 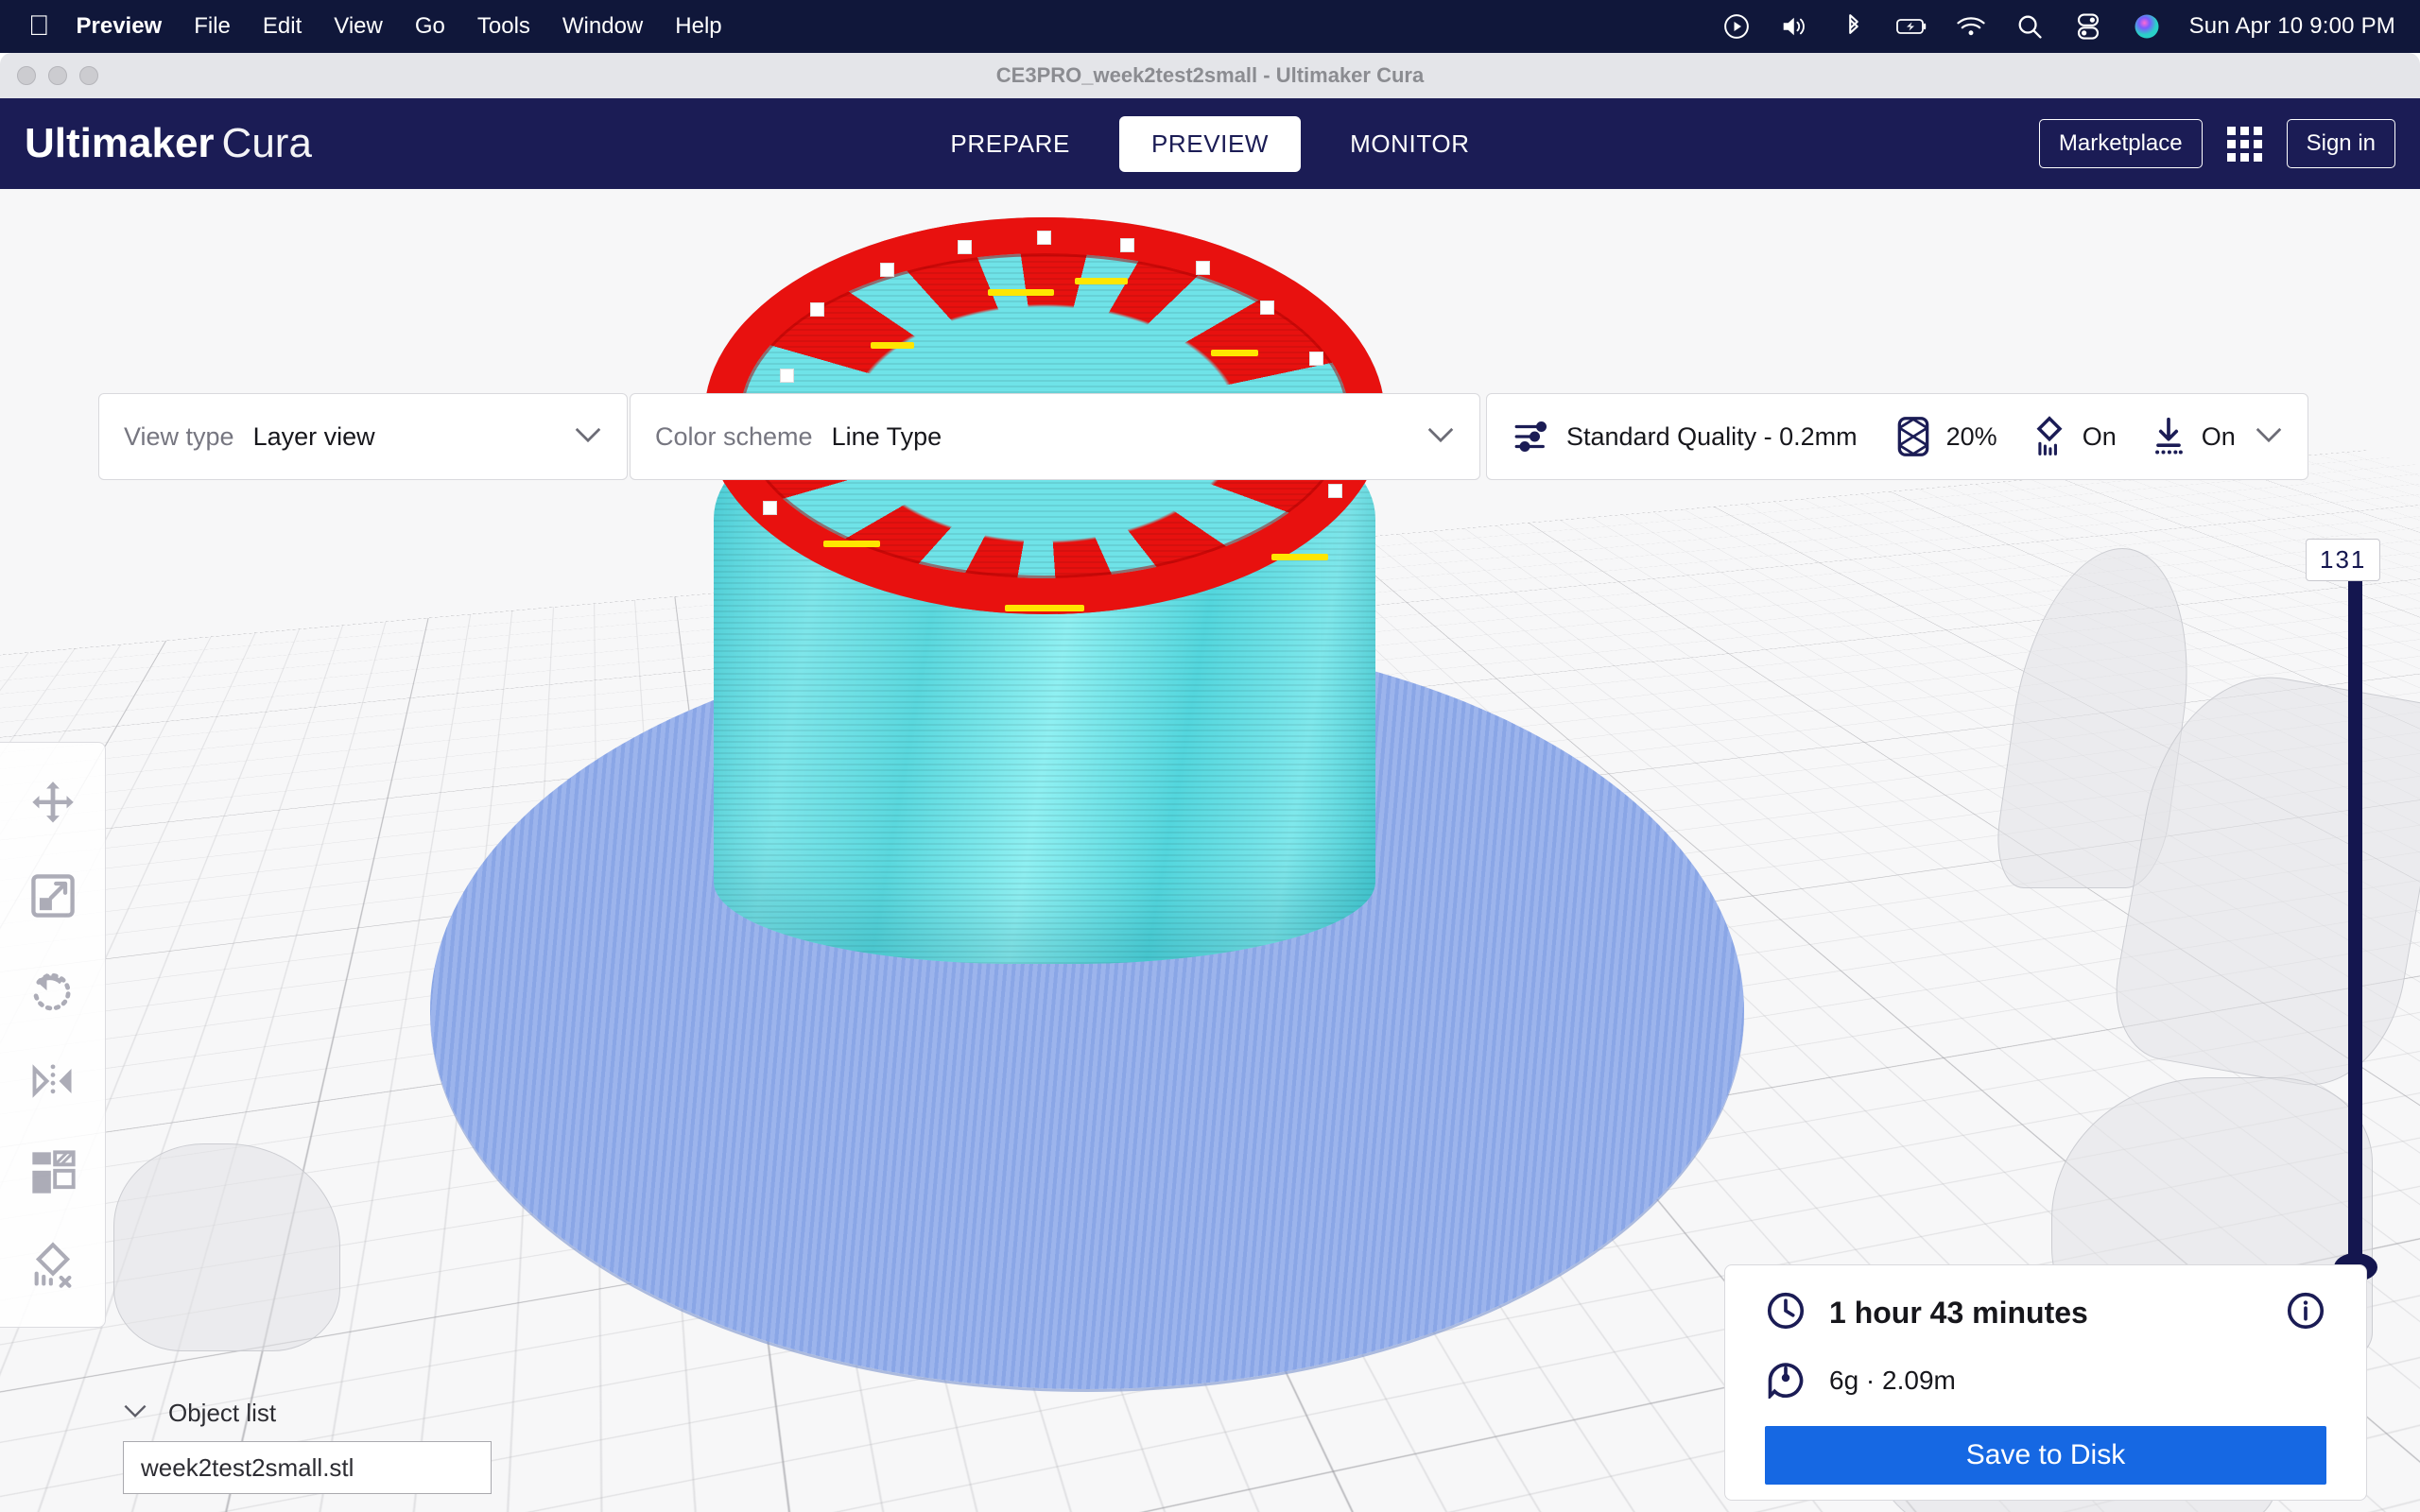 I want to click on close-button, so click(x=26, y=75).